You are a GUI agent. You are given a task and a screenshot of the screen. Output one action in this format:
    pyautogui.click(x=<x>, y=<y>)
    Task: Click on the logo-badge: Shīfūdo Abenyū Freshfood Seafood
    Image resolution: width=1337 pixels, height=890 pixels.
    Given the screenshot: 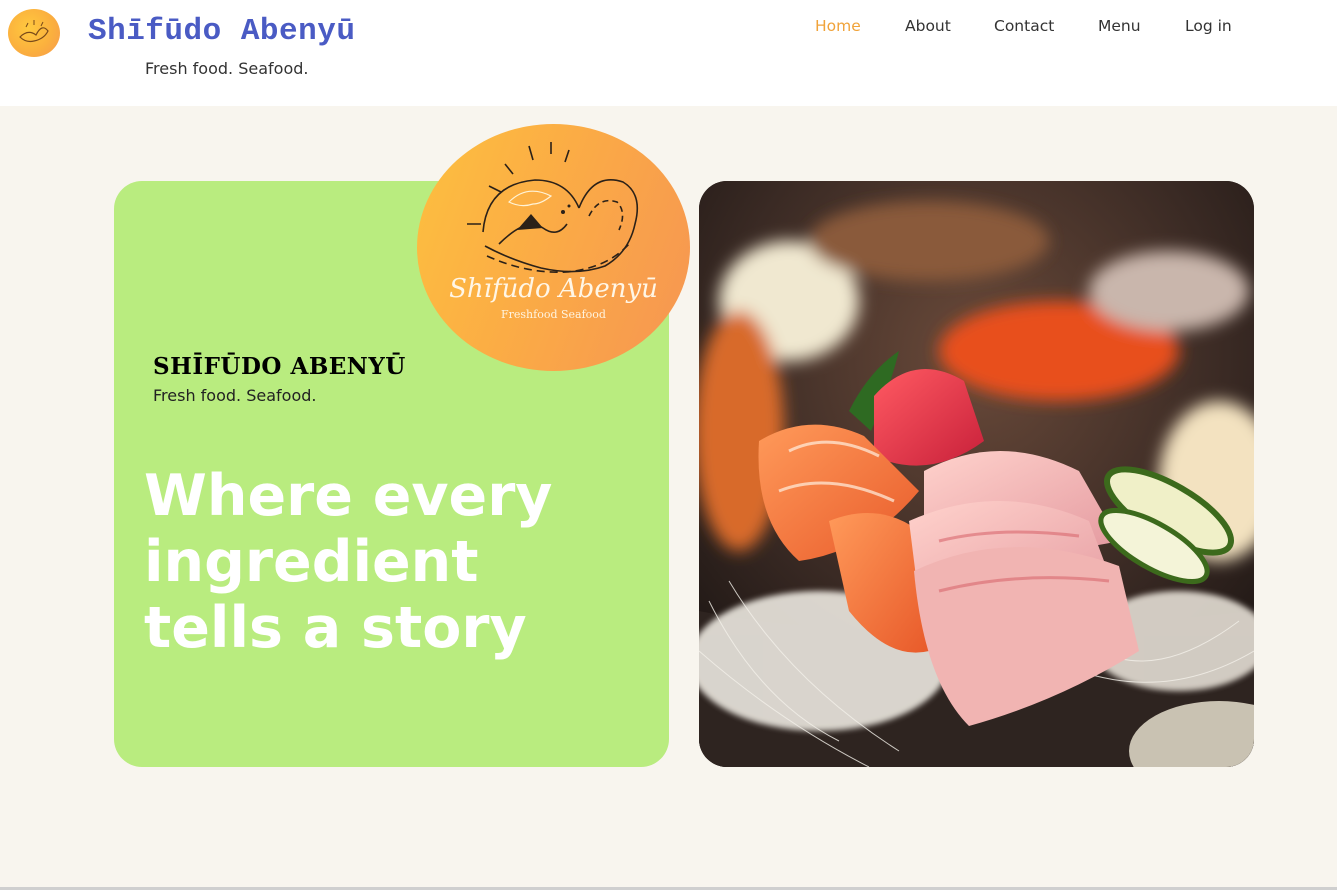 What is the action you would take?
    pyautogui.click(x=553, y=247)
    